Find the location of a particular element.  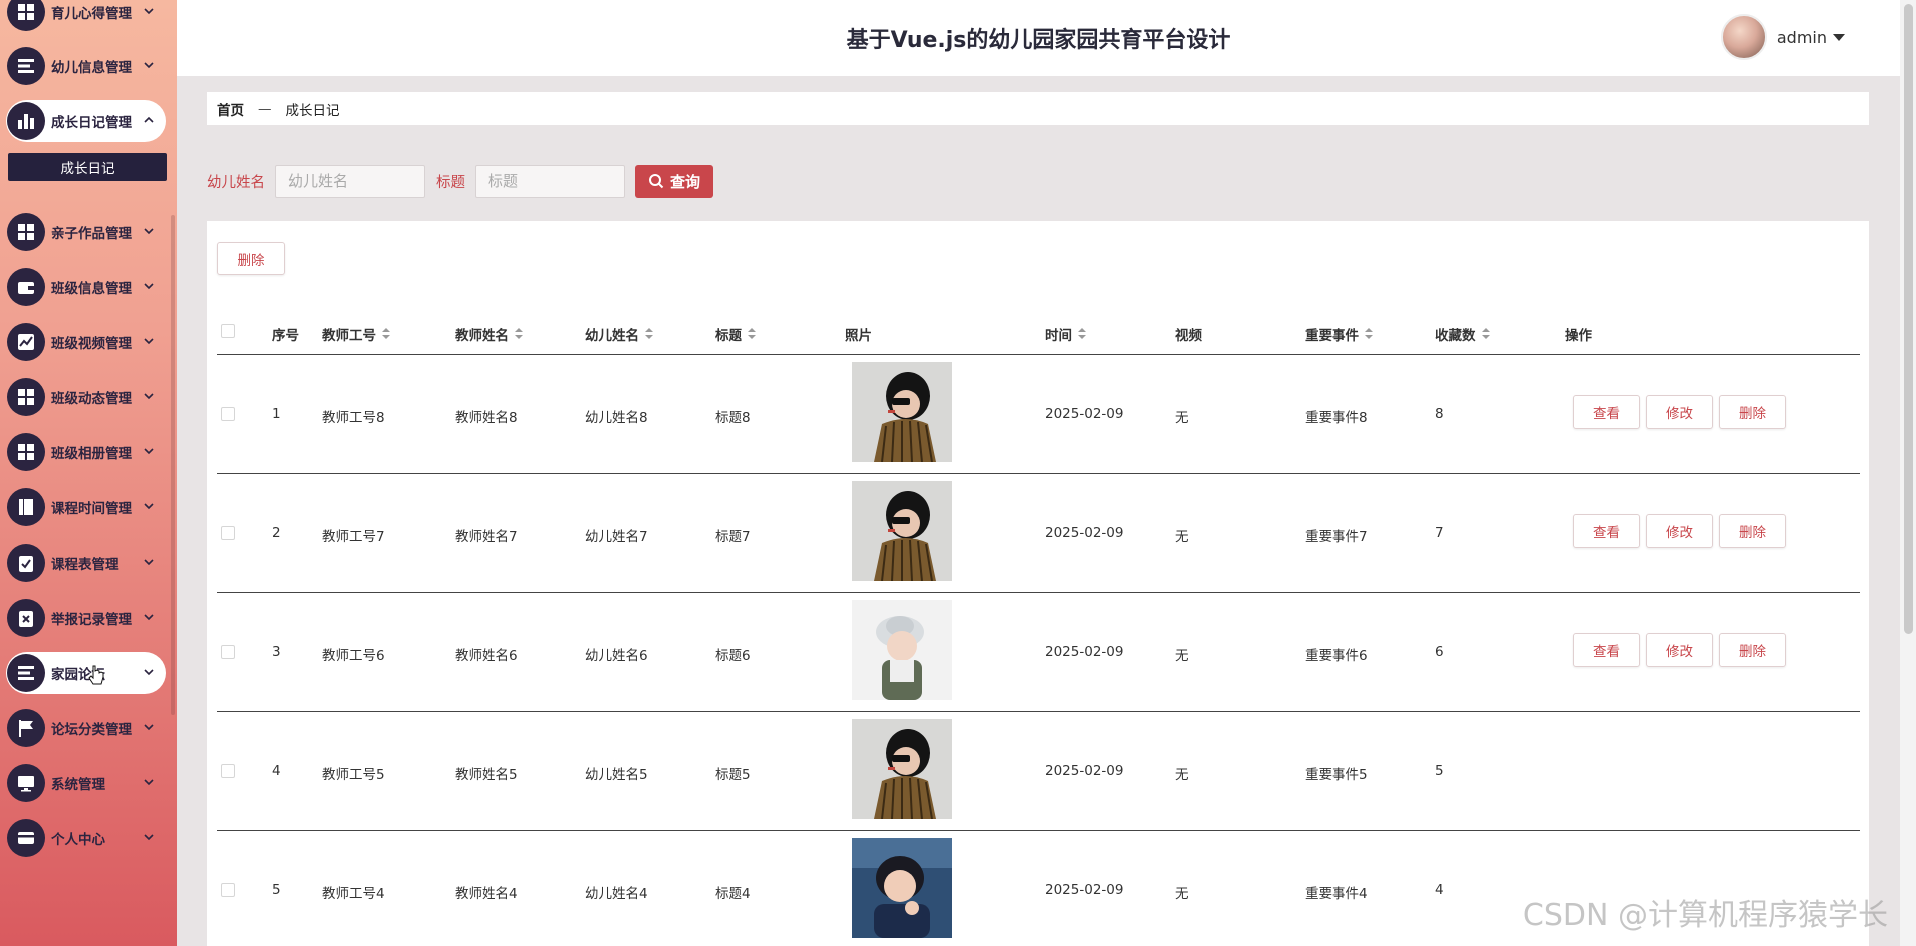

sidebar-item-3: 亲子作品管理 is located at coordinates (86, 232).